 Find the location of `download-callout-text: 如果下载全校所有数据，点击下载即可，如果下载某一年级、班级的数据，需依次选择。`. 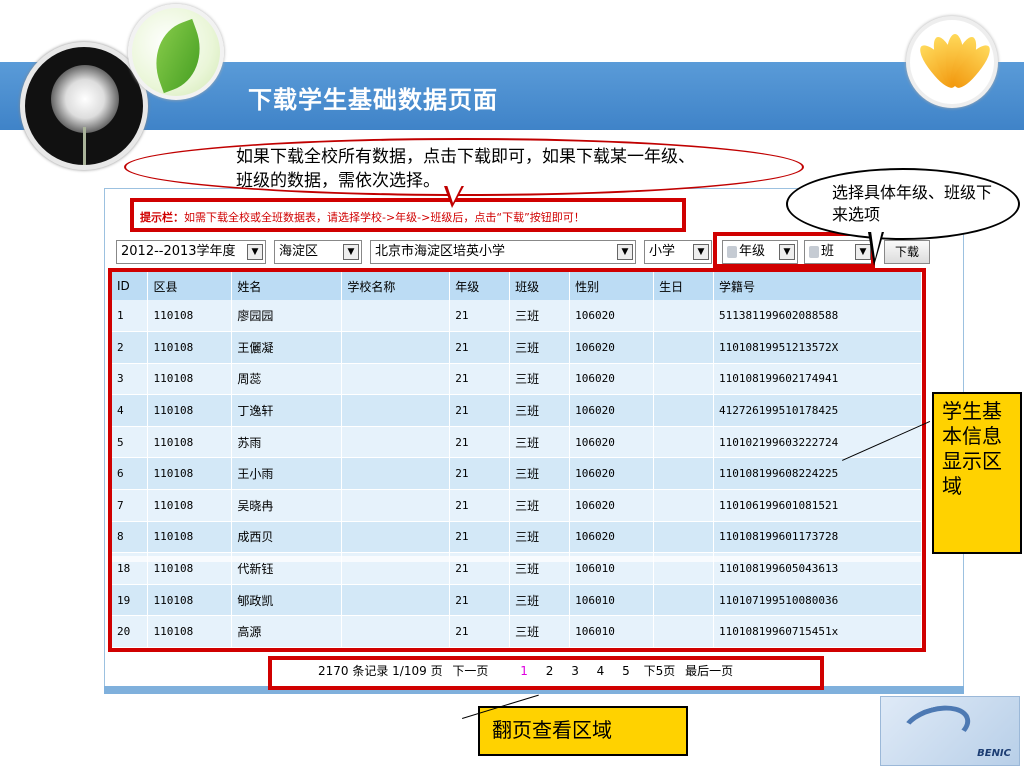

download-callout-text: 如果下载全校所有数据，点击下载即可，如果下载某一年级、班级的数据，需依次选择。 is located at coordinates (465, 169).